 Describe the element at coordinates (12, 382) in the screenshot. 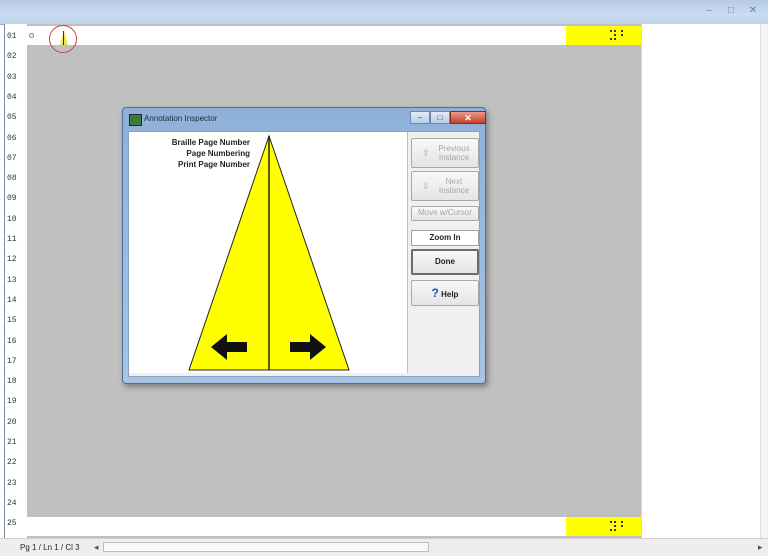

I see `line-number: 18` at that location.